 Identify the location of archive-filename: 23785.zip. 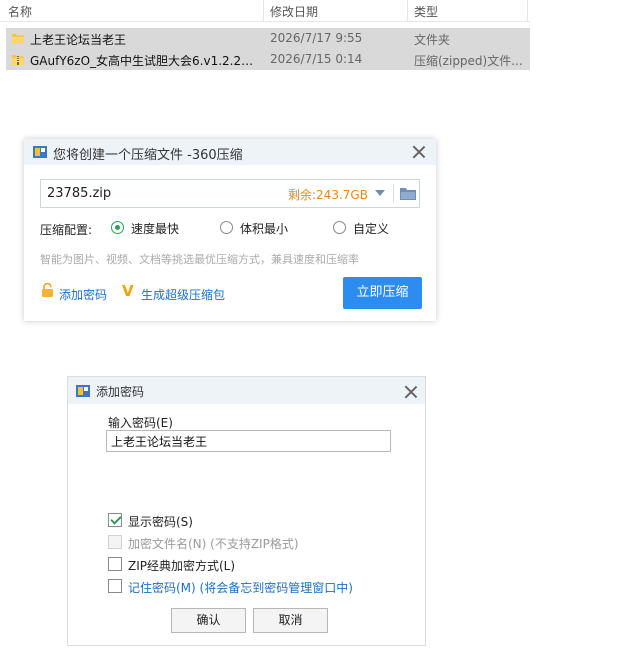
(79, 193).